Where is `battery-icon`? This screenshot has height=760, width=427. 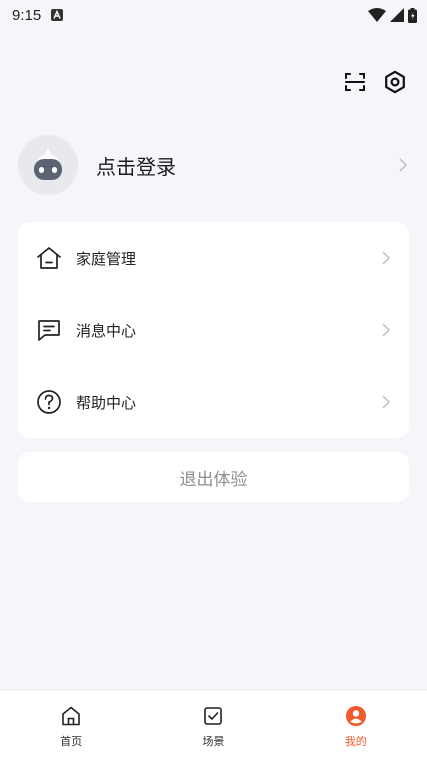
battery-icon is located at coordinates (412, 15).